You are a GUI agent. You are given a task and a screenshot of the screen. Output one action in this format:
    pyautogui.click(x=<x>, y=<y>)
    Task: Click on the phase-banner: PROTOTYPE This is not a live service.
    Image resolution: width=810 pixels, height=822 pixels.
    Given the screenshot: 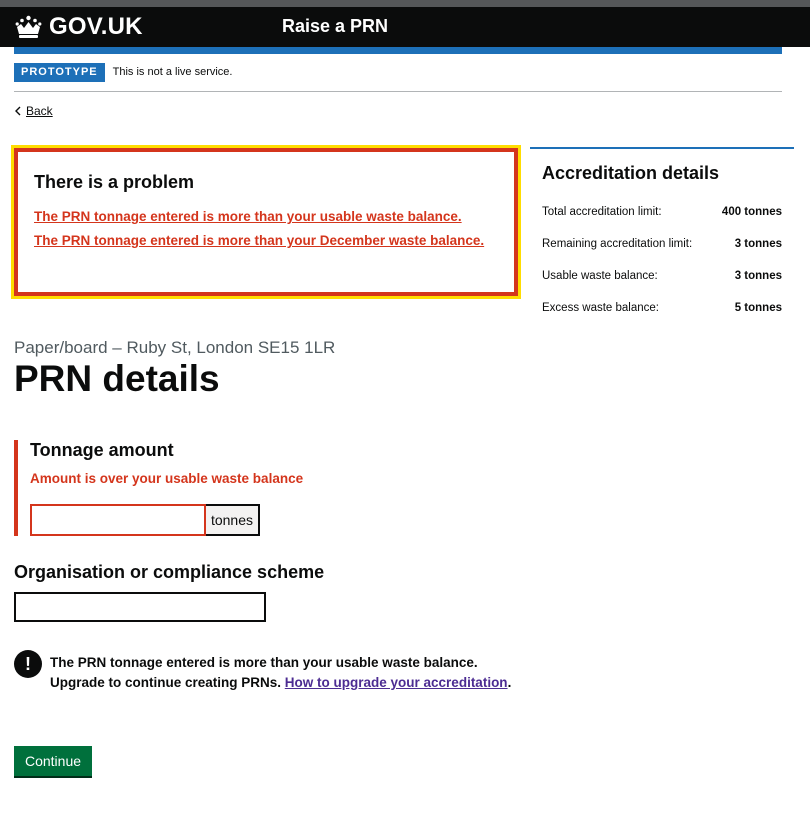 What is the action you would take?
    pyautogui.click(x=398, y=77)
    